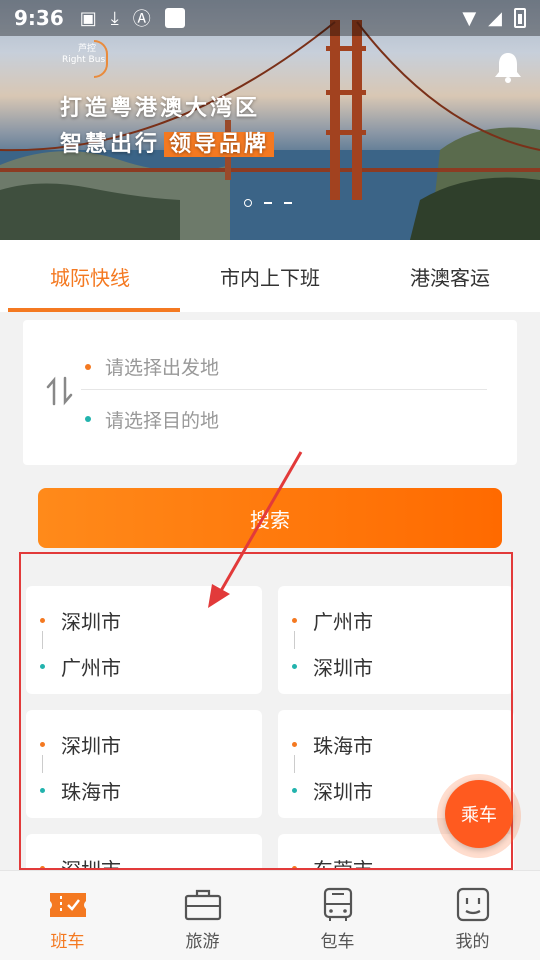  Describe the element at coordinates (202, 942) in the screenshot. I see `nav-label: 旅游` at that location.